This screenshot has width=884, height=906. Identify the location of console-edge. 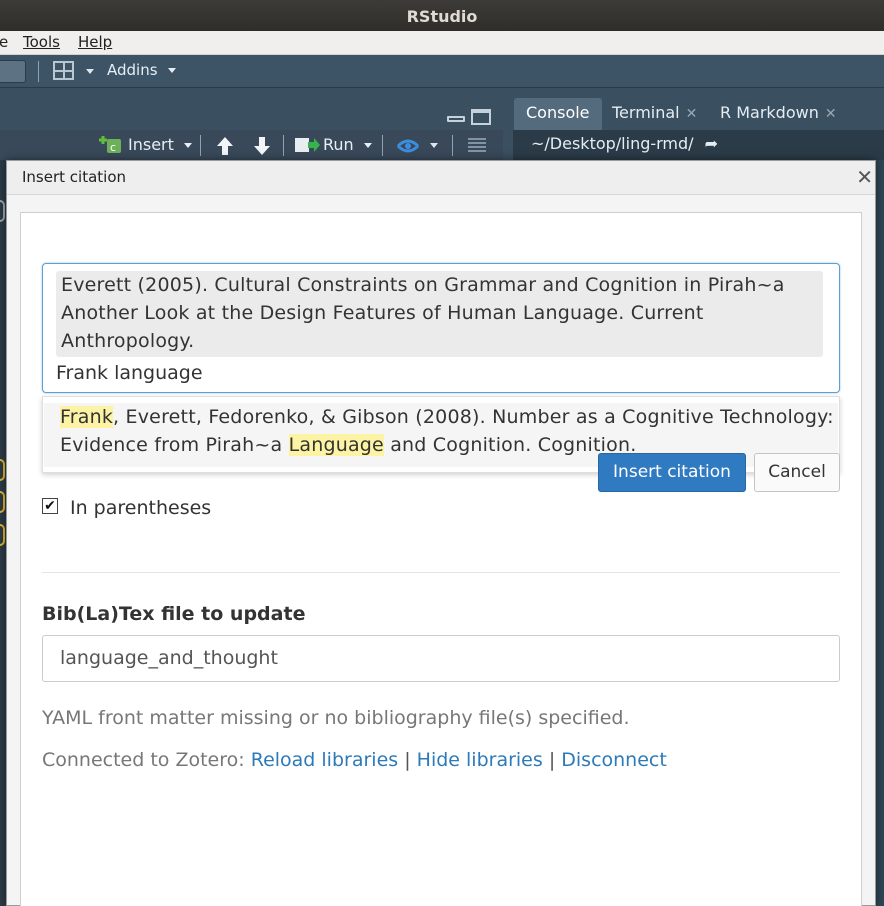
(880, 533).